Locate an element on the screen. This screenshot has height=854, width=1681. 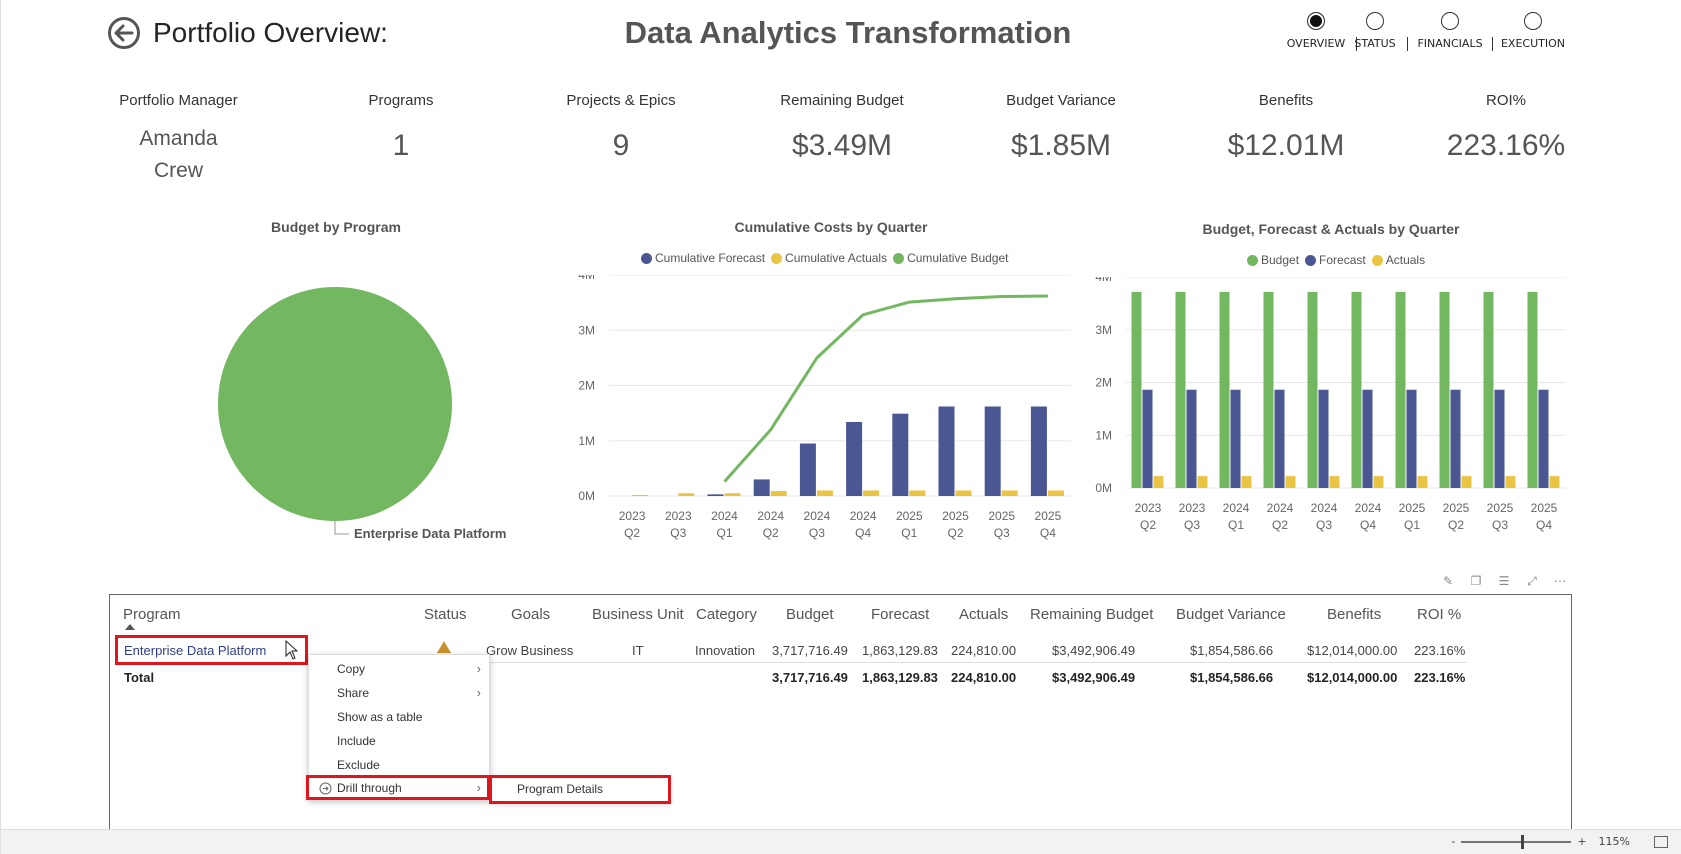
column-header-actuals: Actuals is located at coordinates (983, 614).